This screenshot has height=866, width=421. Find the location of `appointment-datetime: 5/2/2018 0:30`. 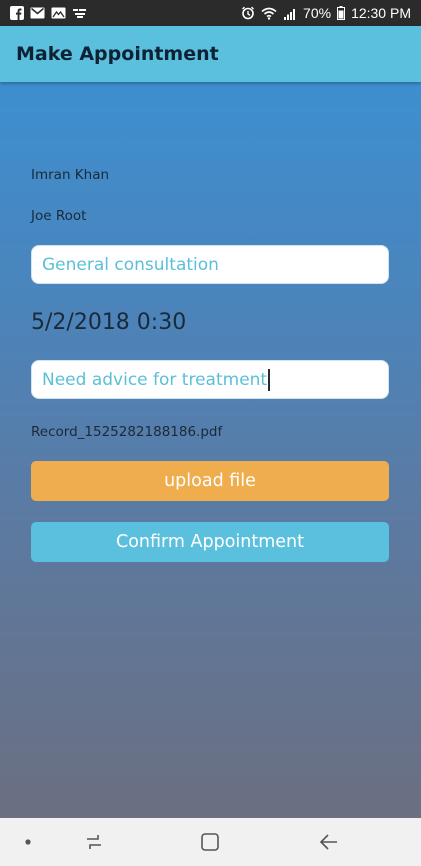

appointment-datetime: 5/2/2018 0:30 is located at coordinates (108, 322).